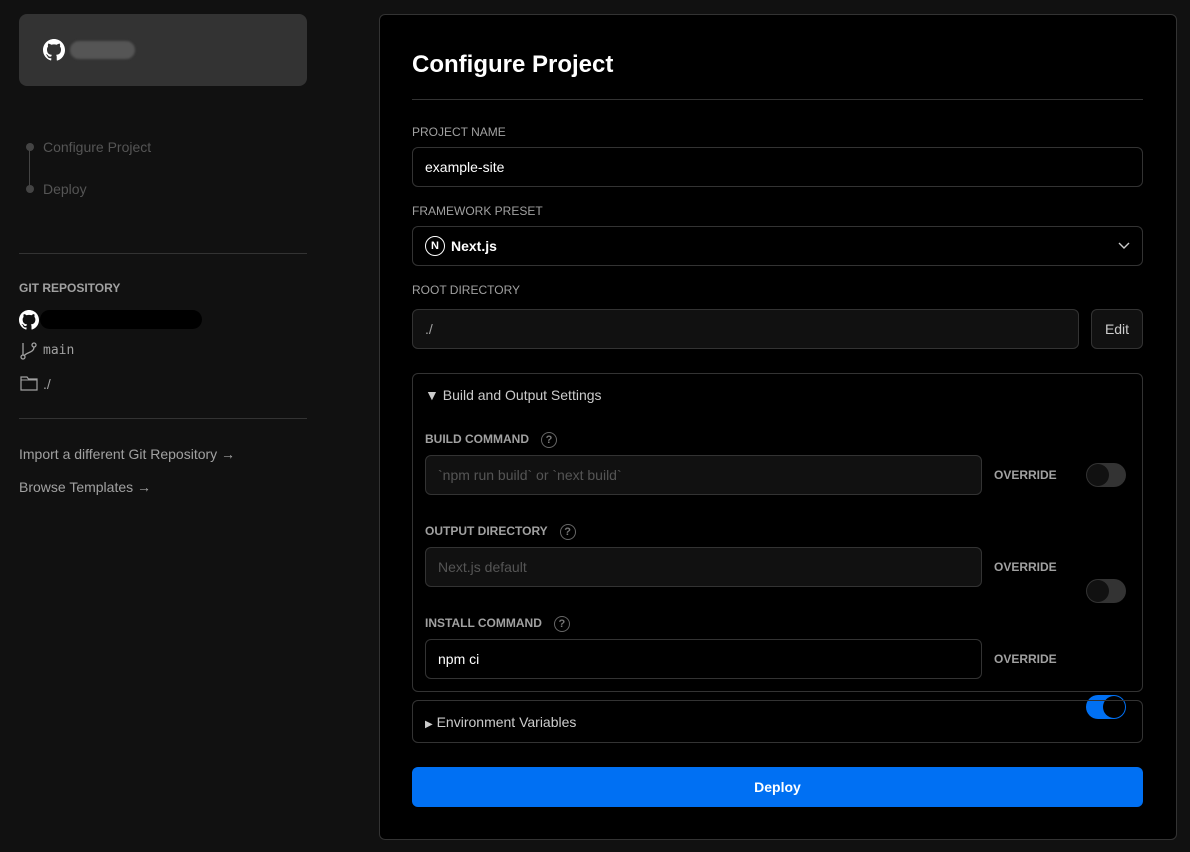 This screenshot has width=1190, height=852. I want to click on step-configure-project: Configure Project, so click(97, 147).